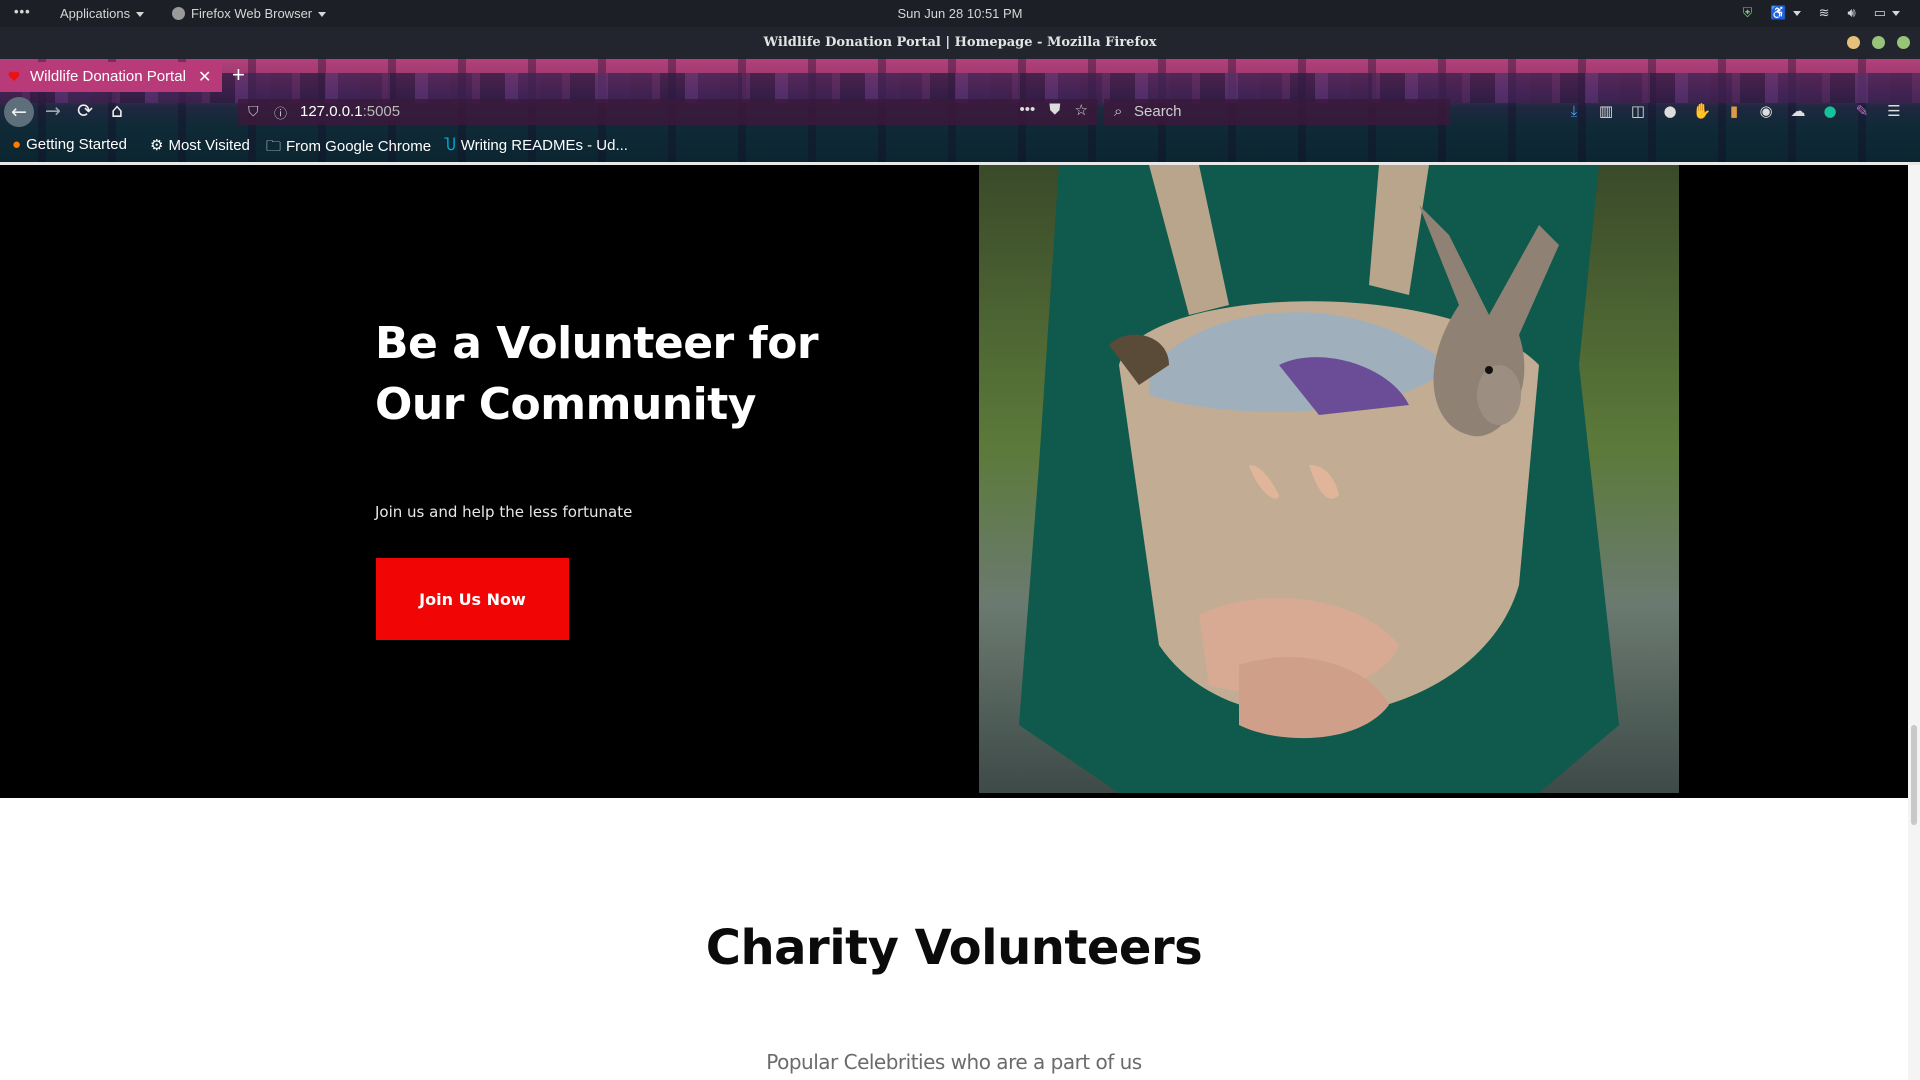  I want to click on grammarly-icon: ●, so click(1830, 111).